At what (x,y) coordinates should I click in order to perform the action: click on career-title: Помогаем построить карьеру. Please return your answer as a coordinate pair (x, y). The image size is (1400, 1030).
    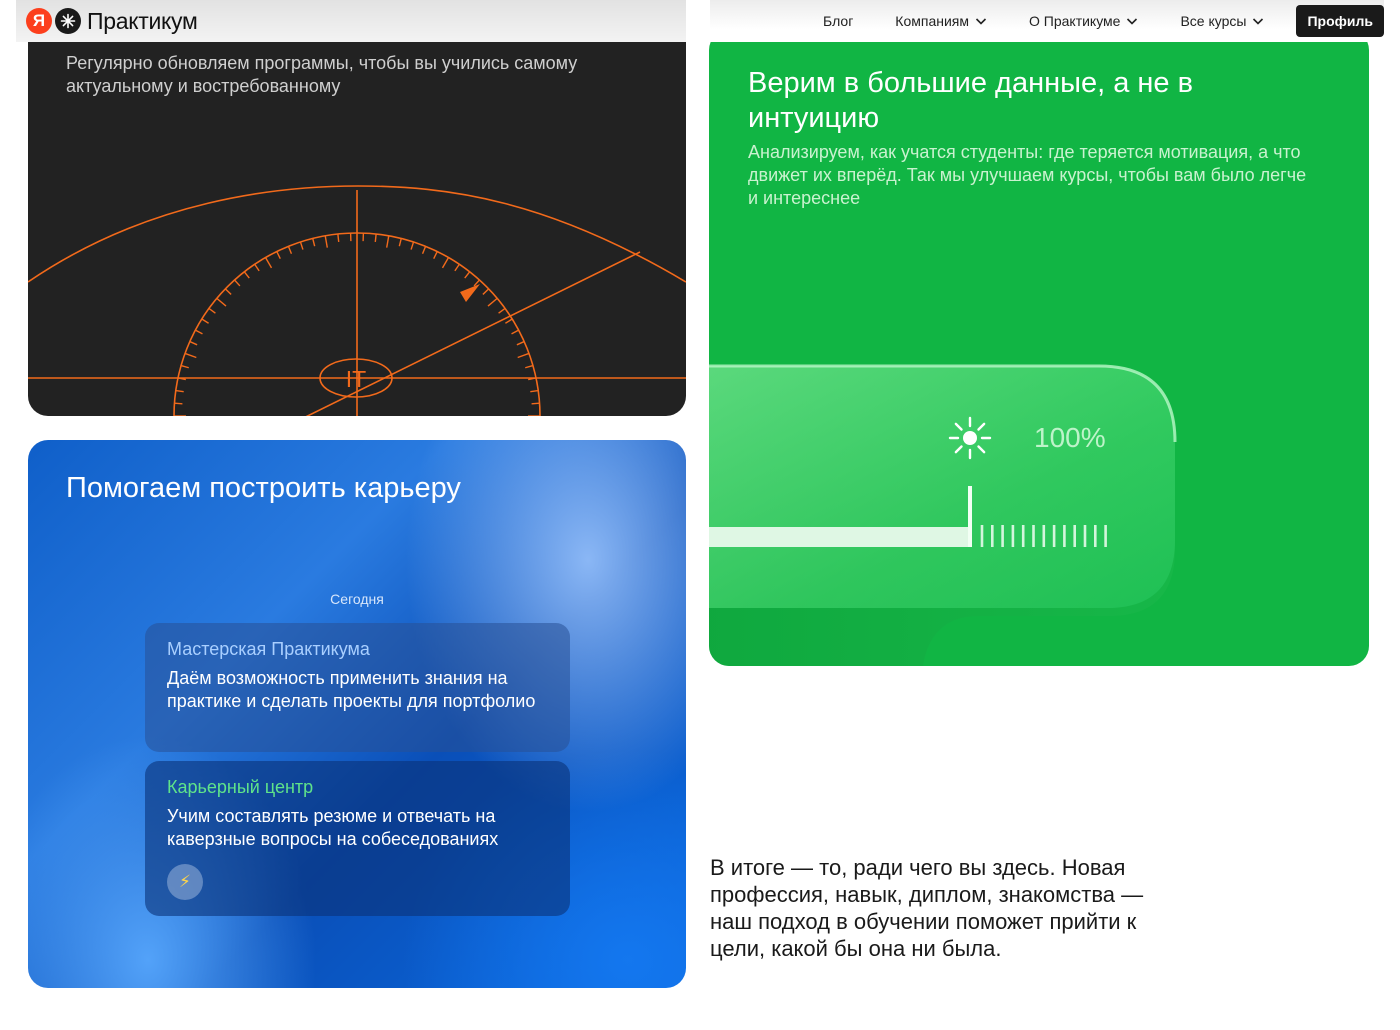
    Looking at the image, I should click on (263, 488).